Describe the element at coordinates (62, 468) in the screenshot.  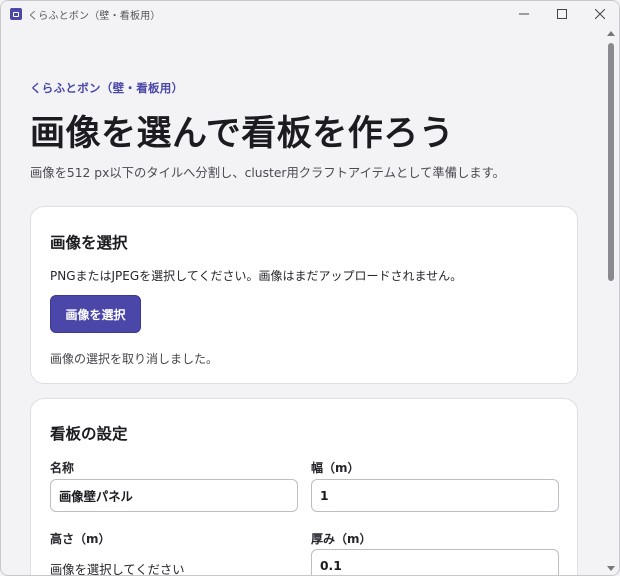
I see `name-label: 名称` at that location.